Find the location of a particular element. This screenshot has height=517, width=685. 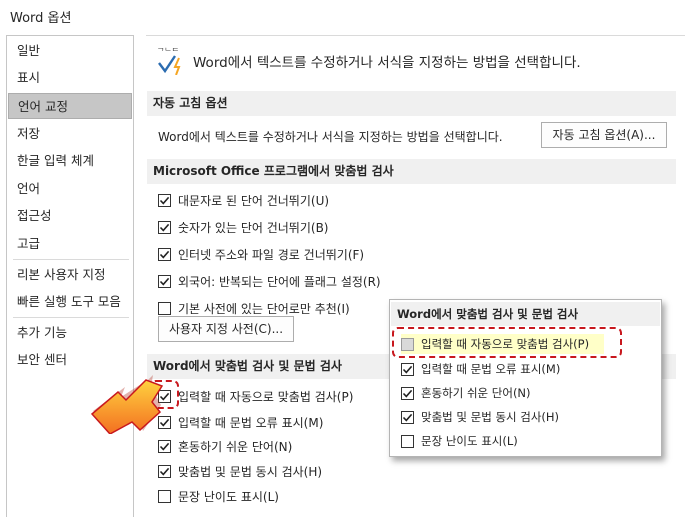

option-confused-words: 혼동하기 쉬운 단어(N) is located at coordinates (225, 446).